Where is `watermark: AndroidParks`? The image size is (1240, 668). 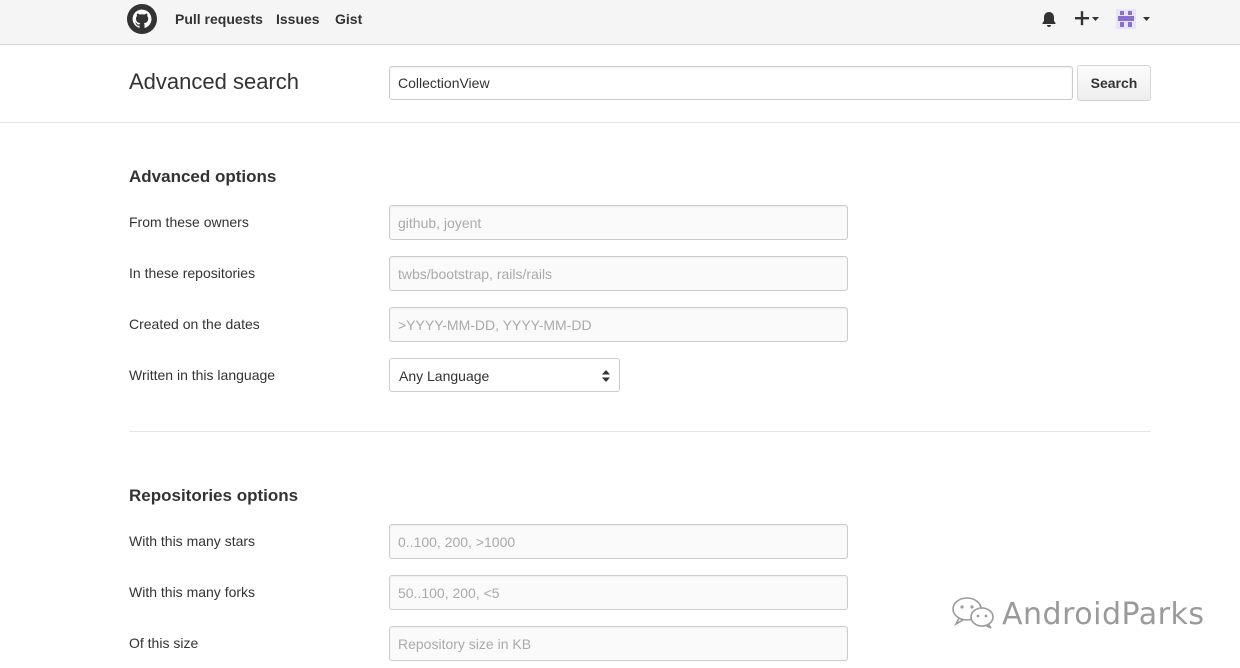
watermark: AndroidParks is located at coordinates (1080, 614).